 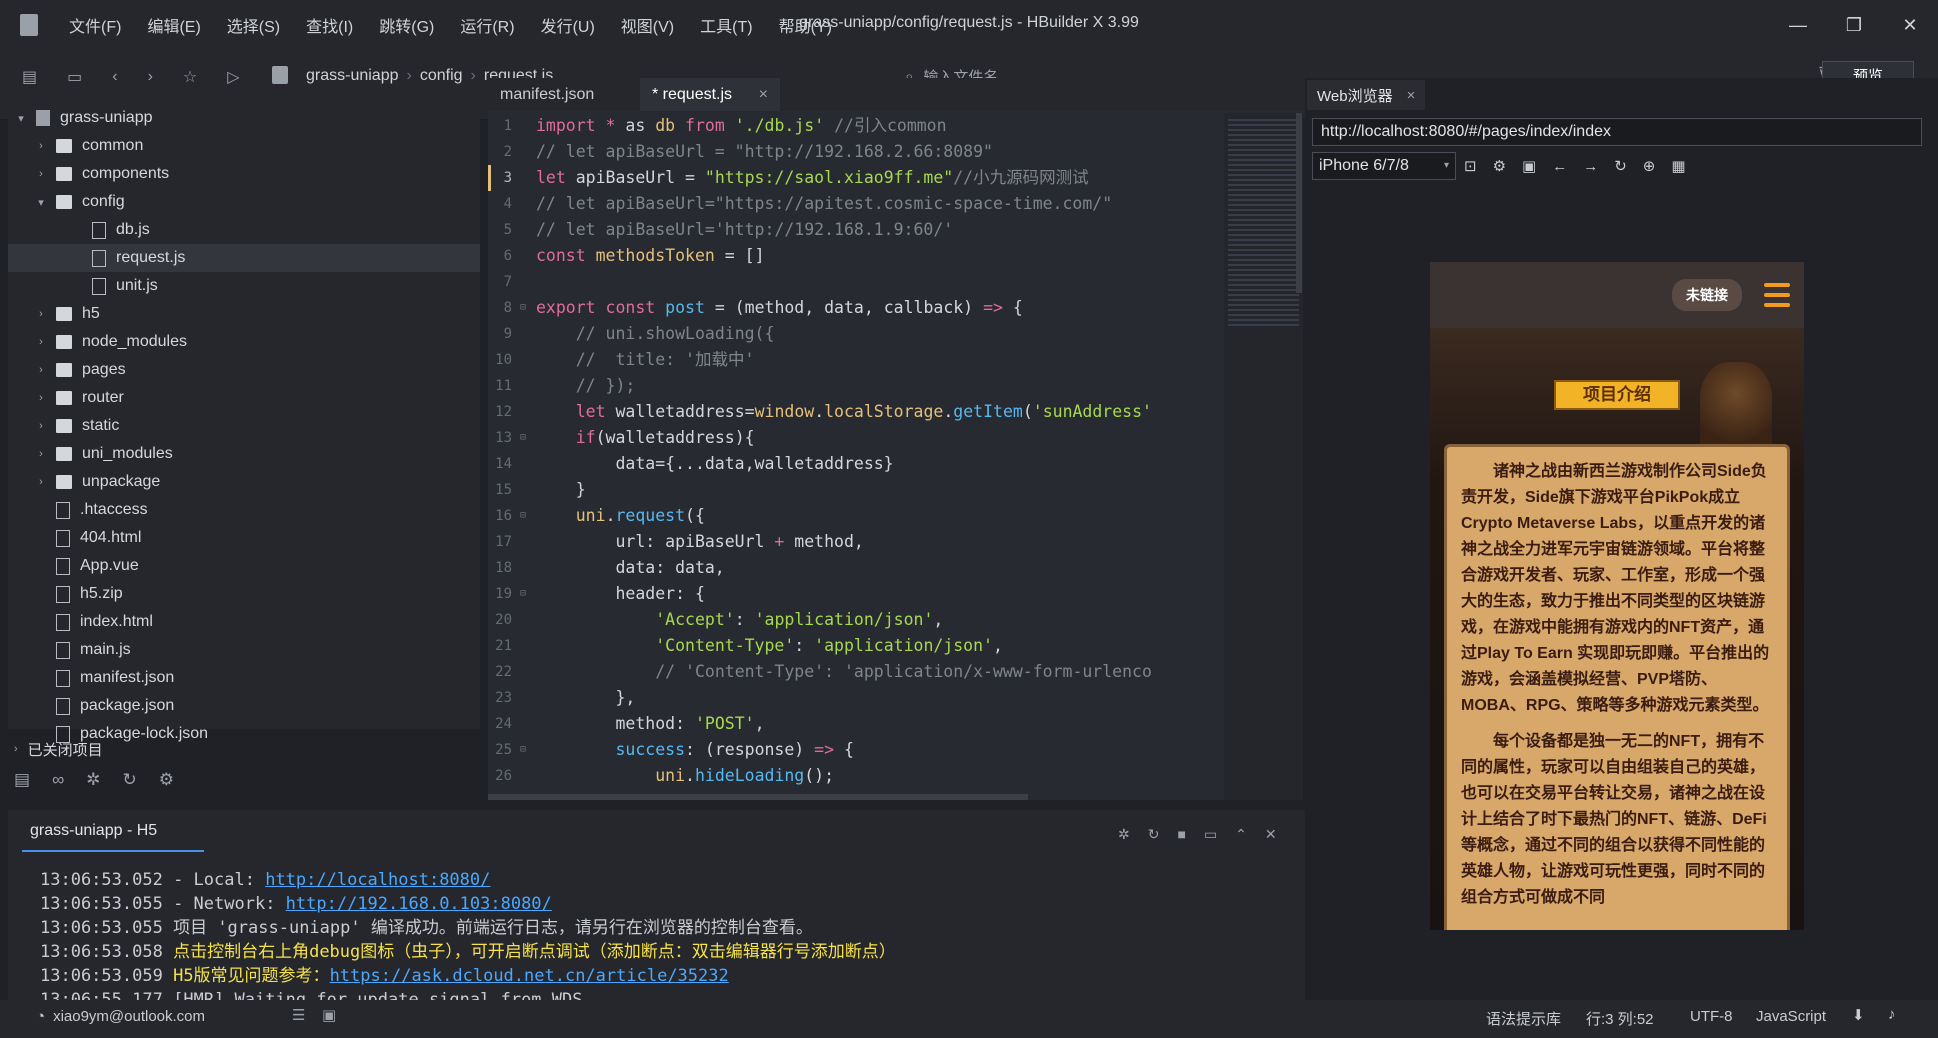 What do you see at coordinates (504, 750) in the screenshot?
I see `line-number: 25` at bounding box center [504, 750].